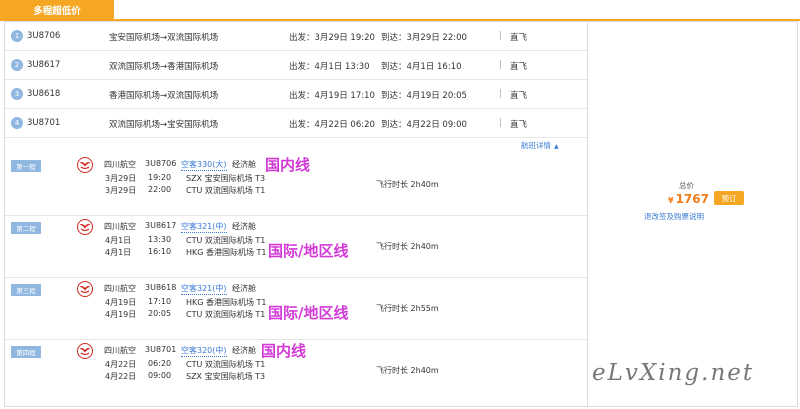  Describe the element at coordinates (332, 96) in the screenshot. I see `flight-departure: 出发：4月19日 17:10` at that location.